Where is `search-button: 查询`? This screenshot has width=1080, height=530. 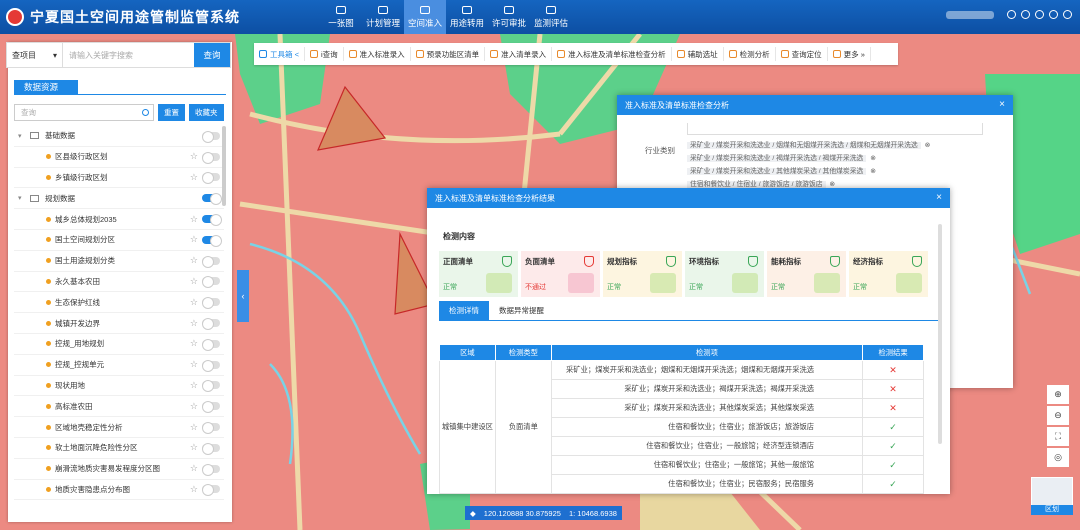
search-button: 查询 is located at coordinates (212, 55).